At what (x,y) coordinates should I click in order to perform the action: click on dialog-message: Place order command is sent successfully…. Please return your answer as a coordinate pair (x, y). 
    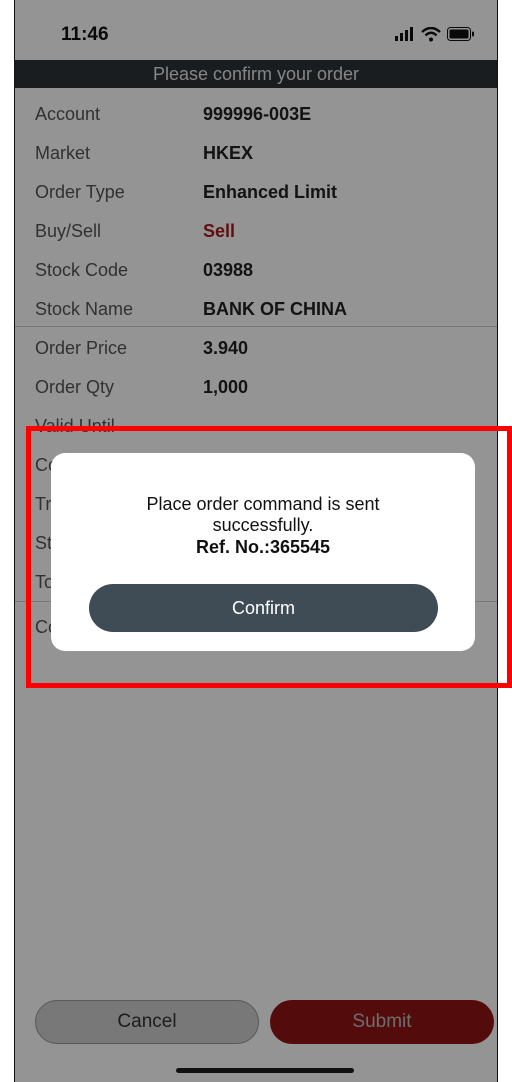
    Looking at the image, I should click on (263, 514).